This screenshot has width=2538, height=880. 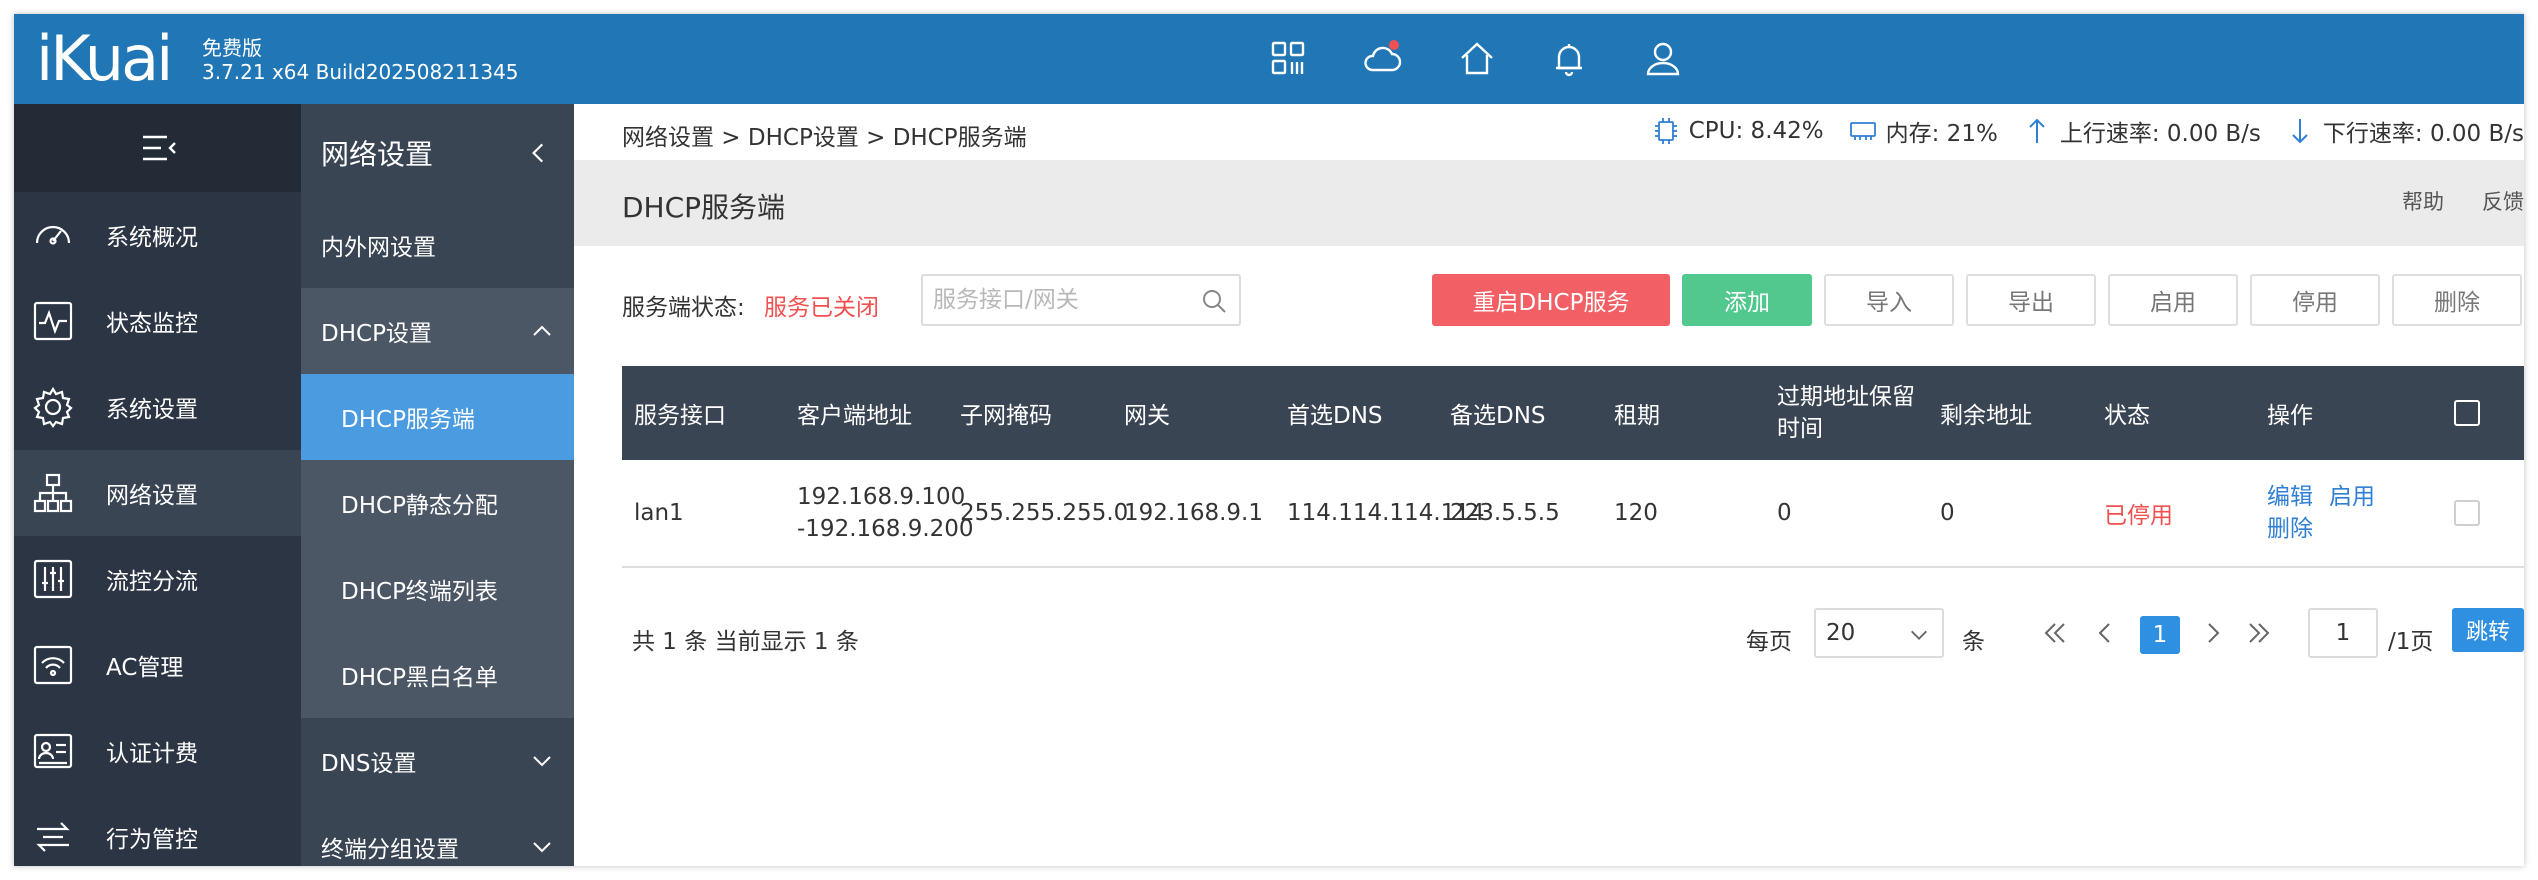 I want to click on arrow-up-icon, so click(x=2037, y=130).